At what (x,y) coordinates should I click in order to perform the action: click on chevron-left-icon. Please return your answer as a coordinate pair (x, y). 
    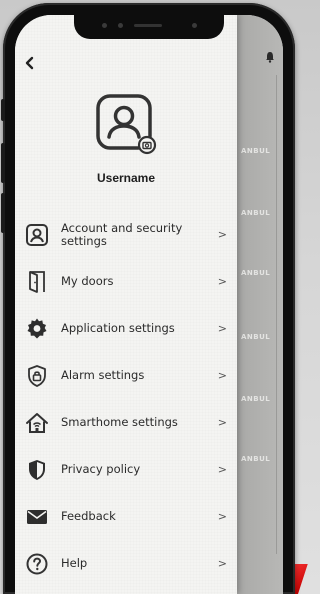
    Looking at the image, I should click on (29, 63).